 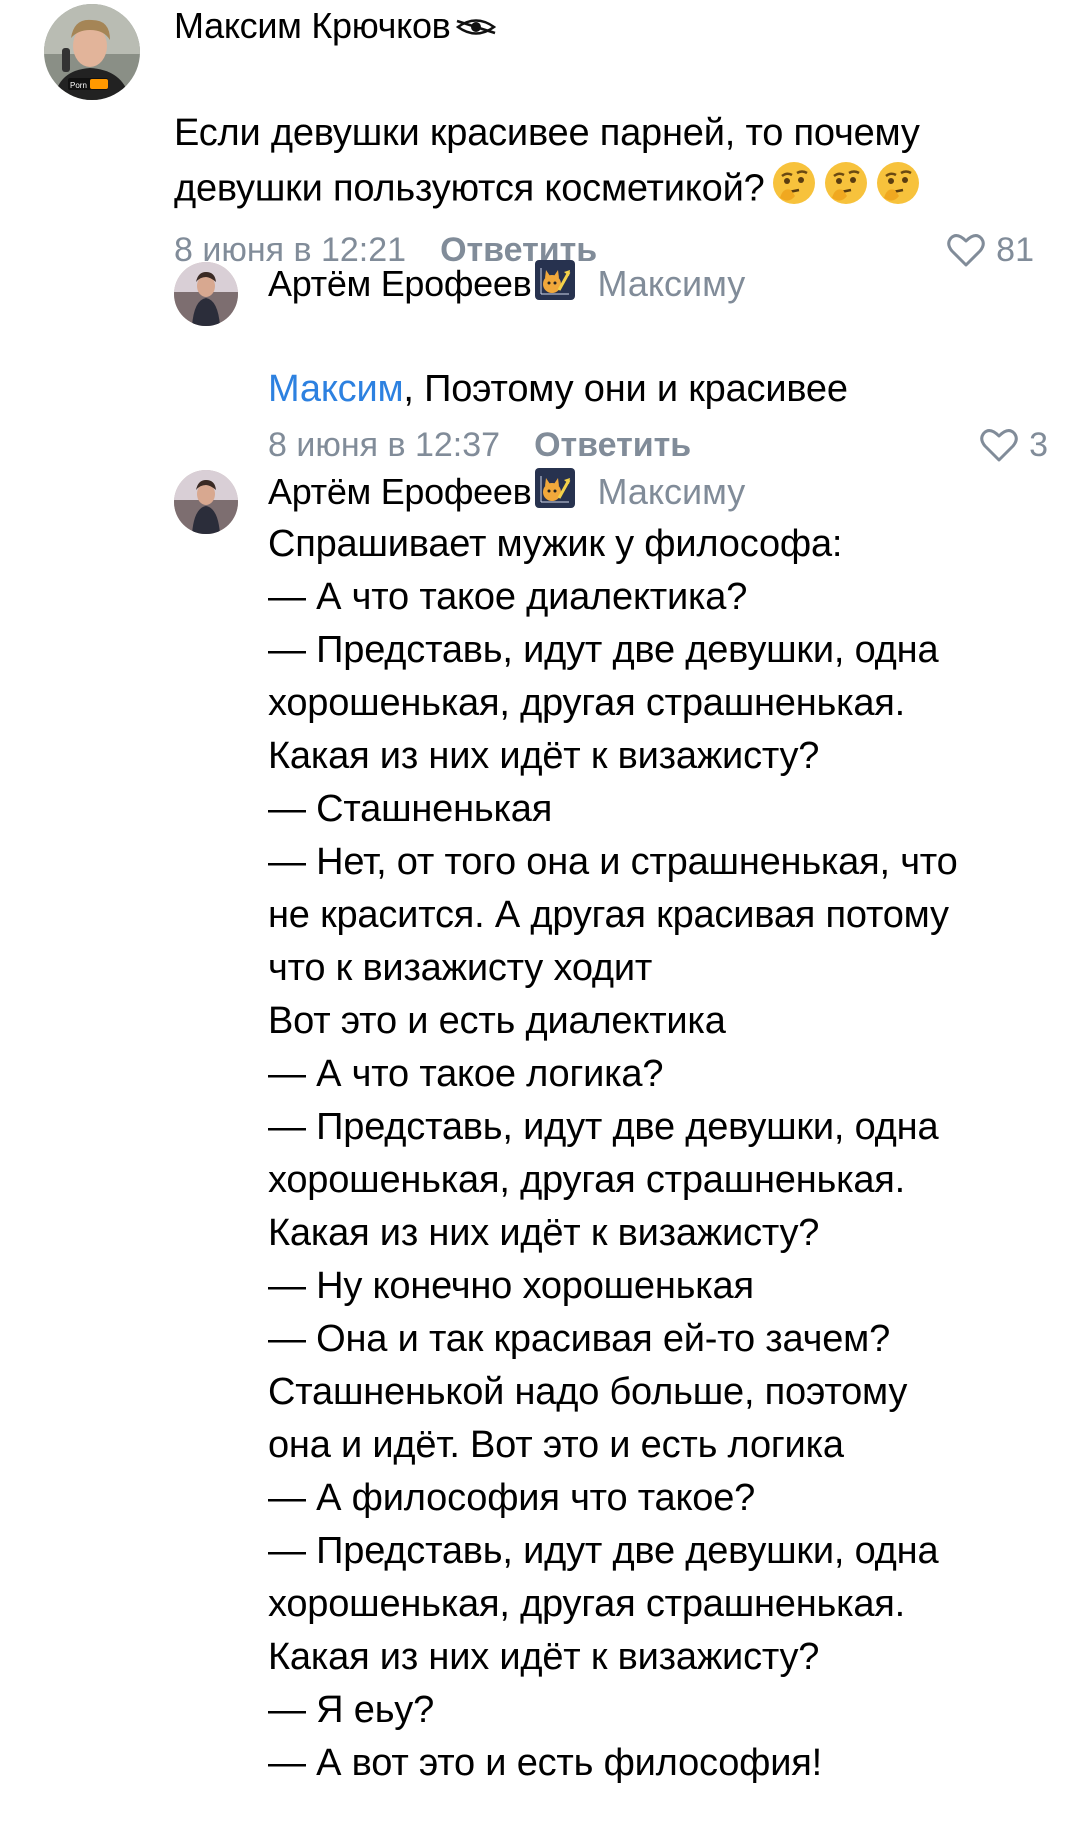 I want to click on avatar: Porn, so click(x=92, y=52).